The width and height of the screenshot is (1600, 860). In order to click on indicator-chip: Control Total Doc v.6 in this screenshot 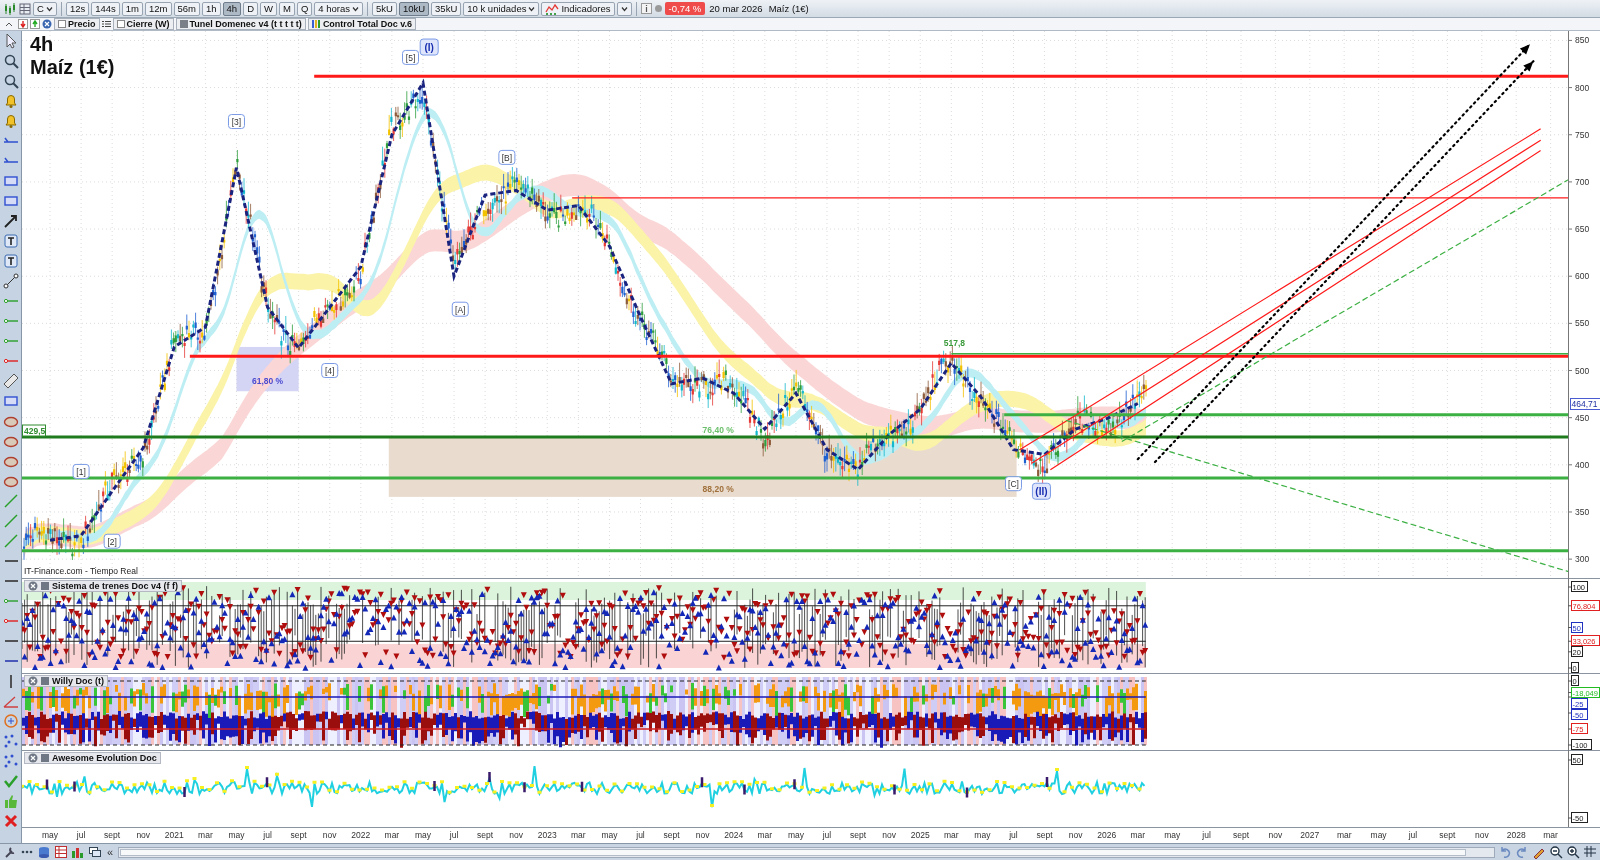, I will do `click(362, 24)`.